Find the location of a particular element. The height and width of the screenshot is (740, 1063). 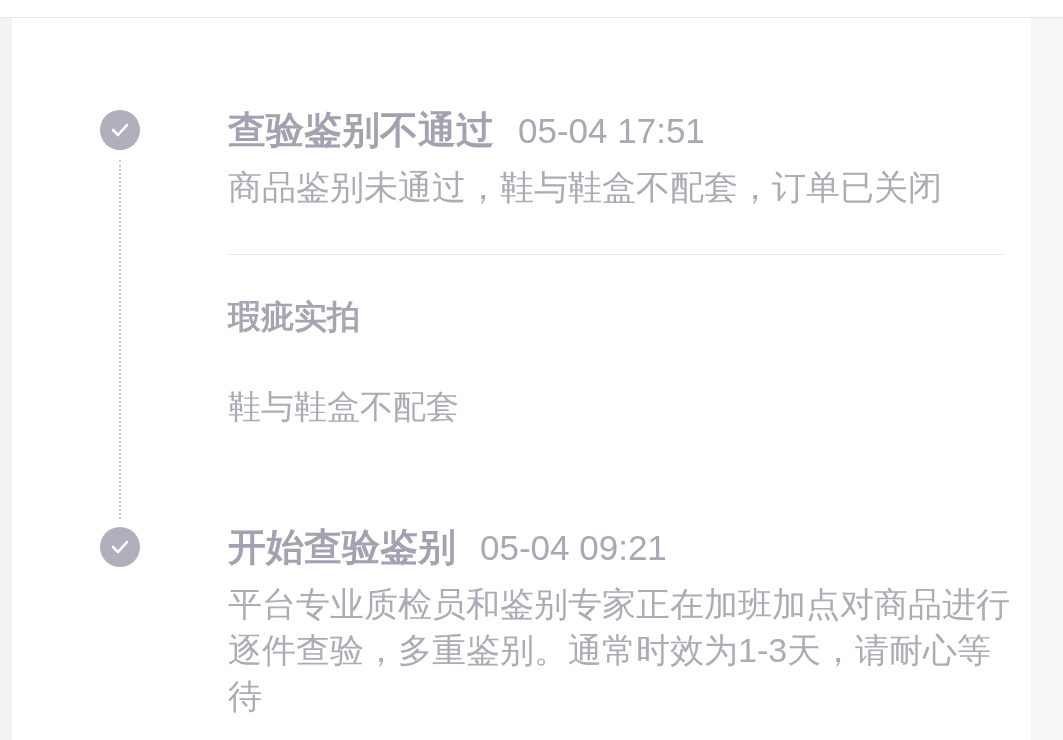

event-time: 05-04 09:21 is located at coordinates (573, 548).